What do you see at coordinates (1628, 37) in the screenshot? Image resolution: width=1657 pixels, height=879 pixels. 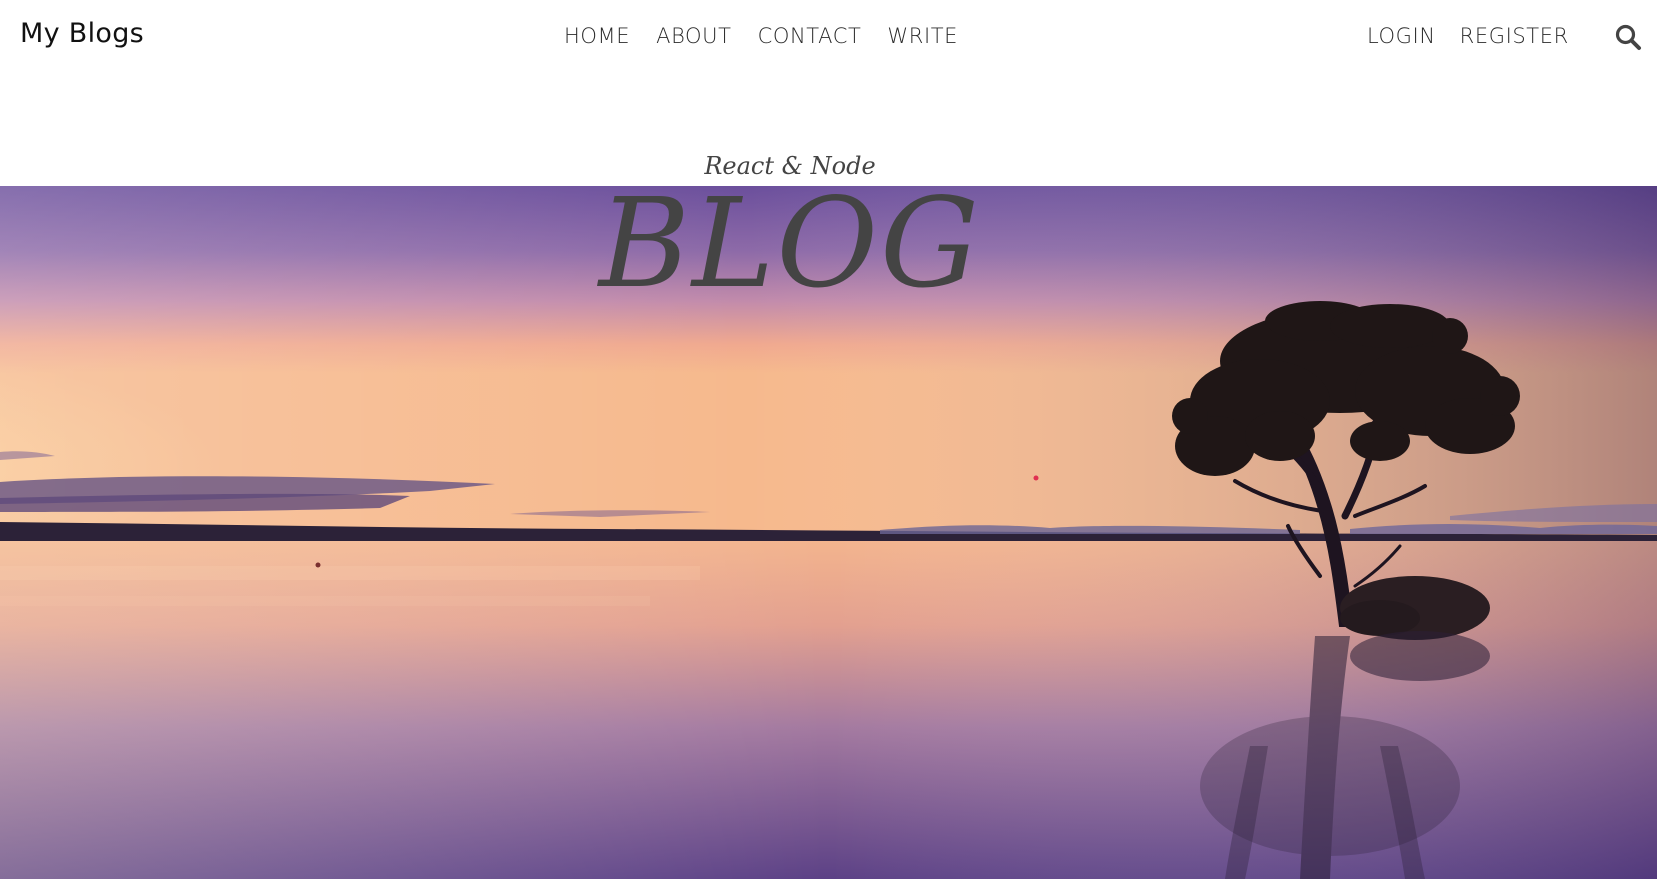 I see `search-icon` at bounding box center [1628, 37].